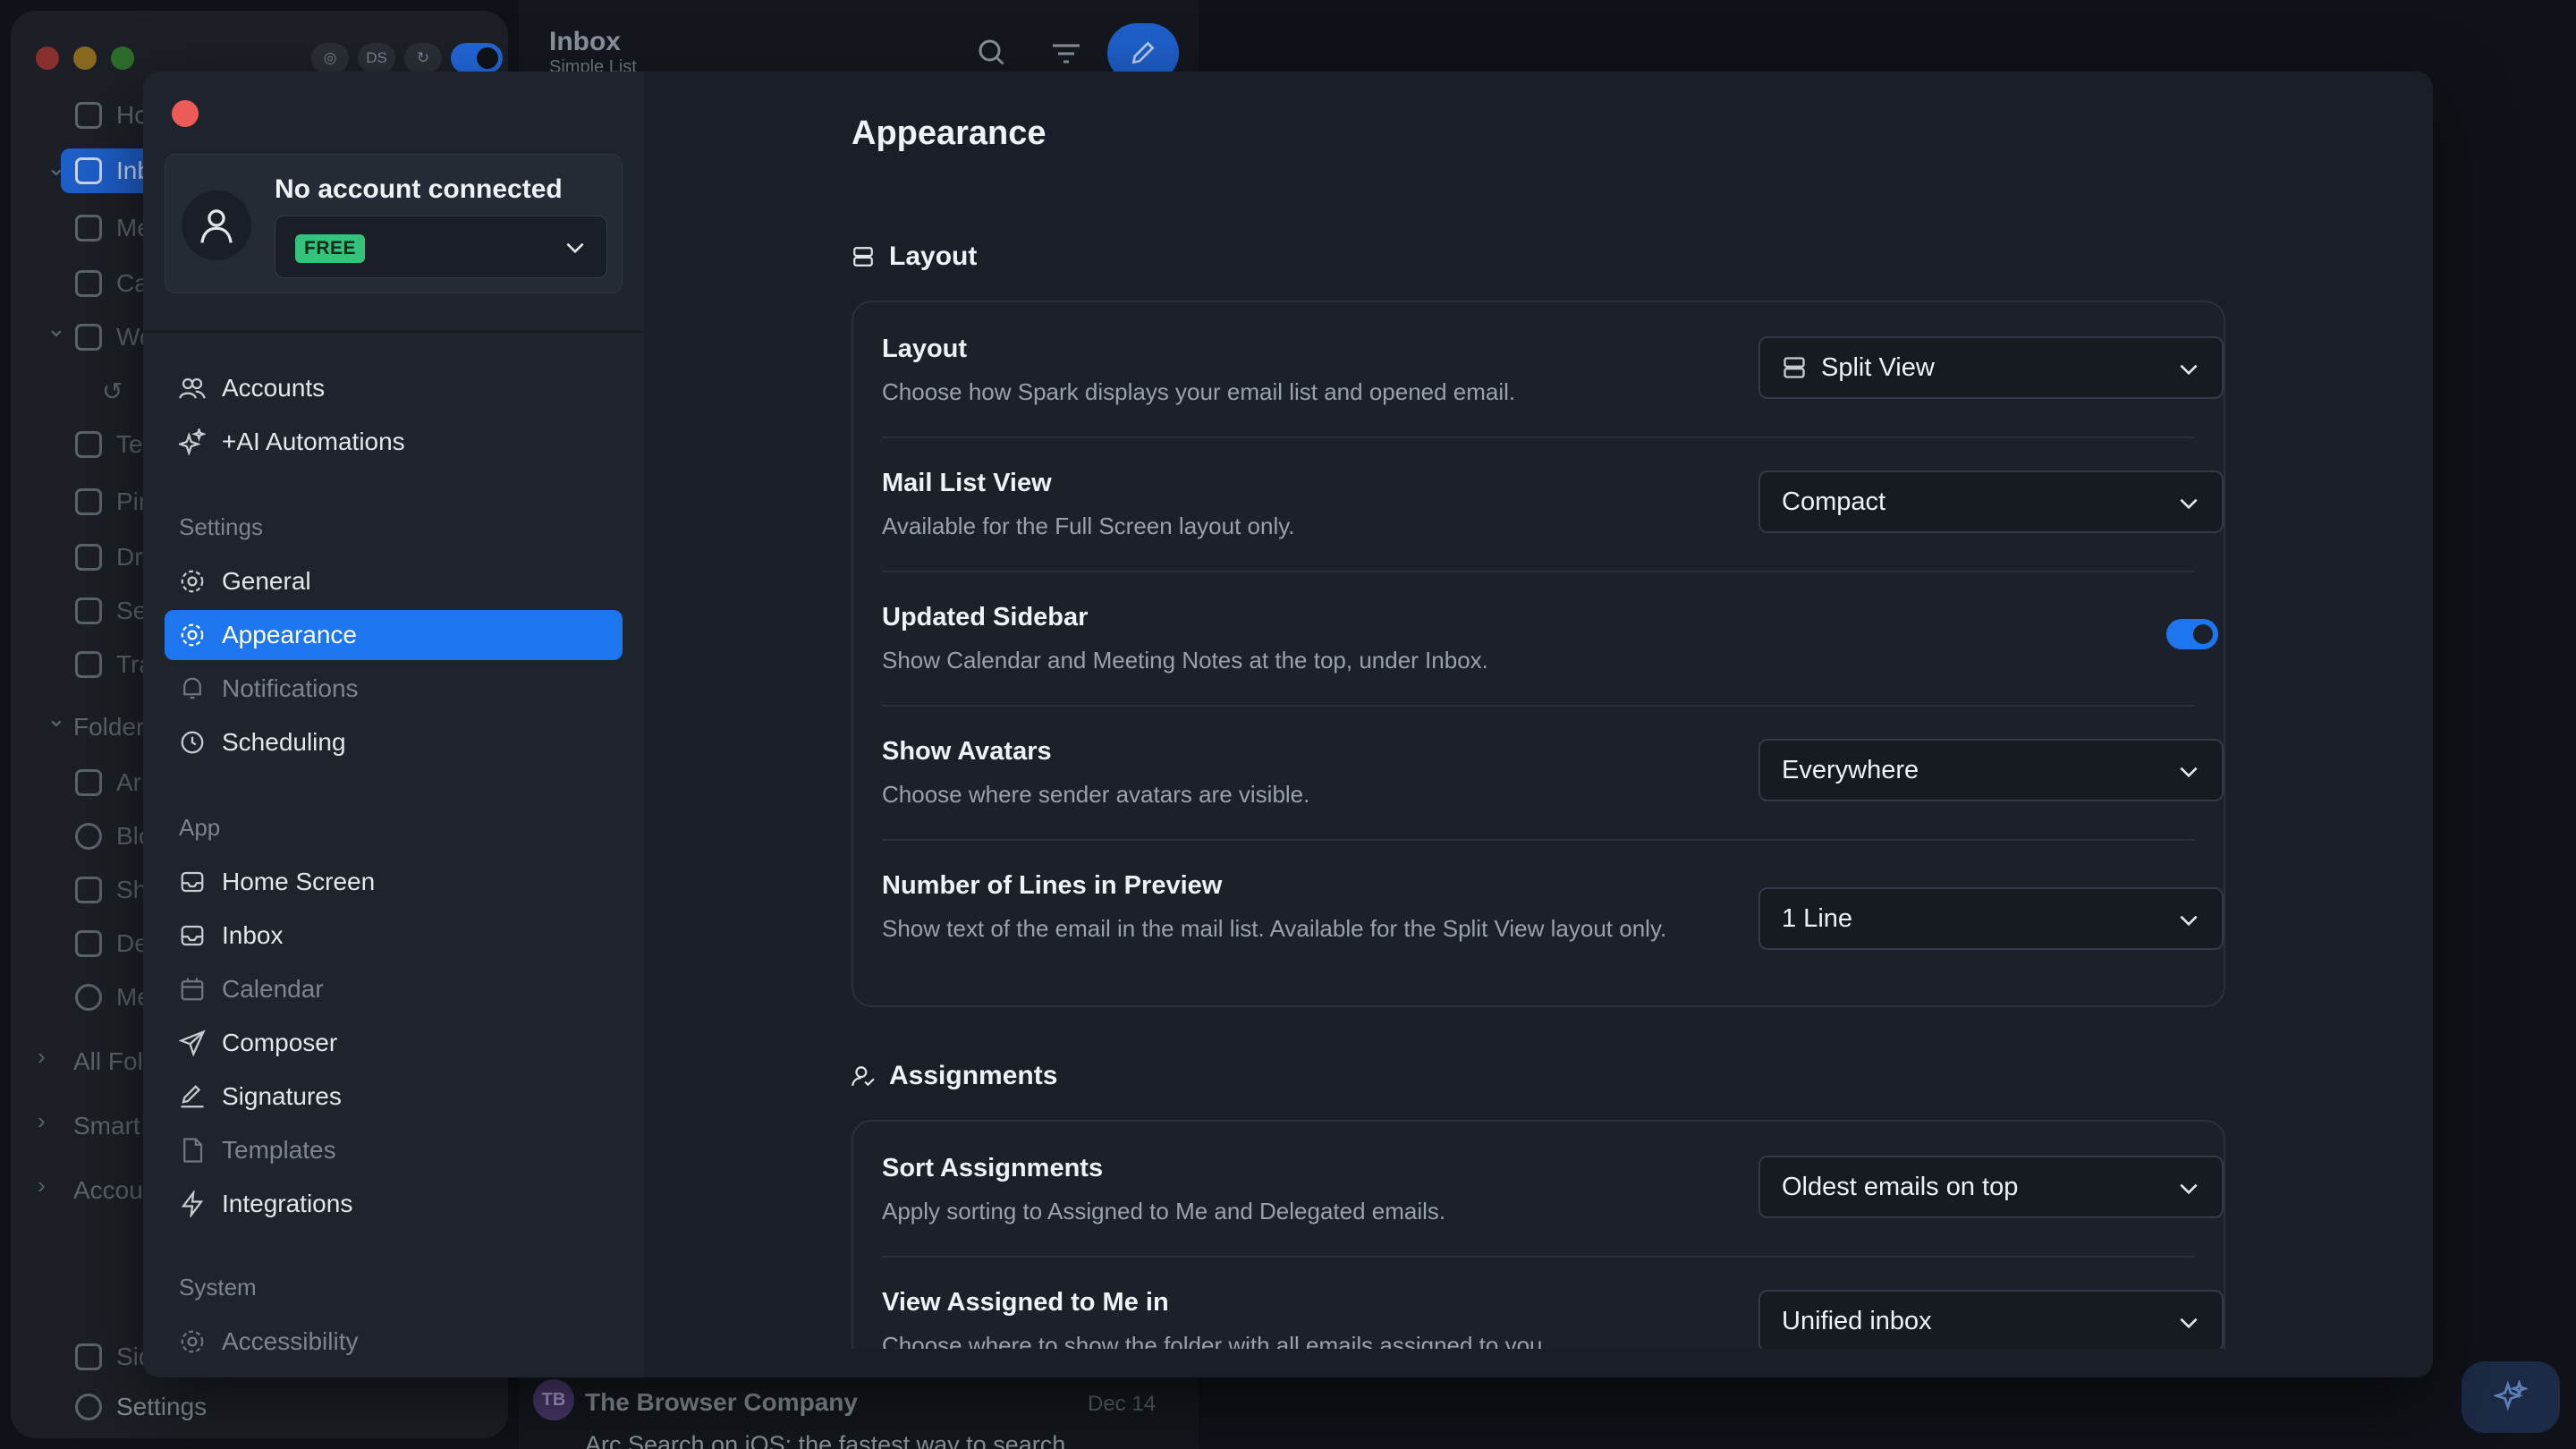 This screenshot has width=2576, height=1449. Describe the element at coordinates (106, 1126) in the screenshot. I see `bg-item-label: Smart` at that location.